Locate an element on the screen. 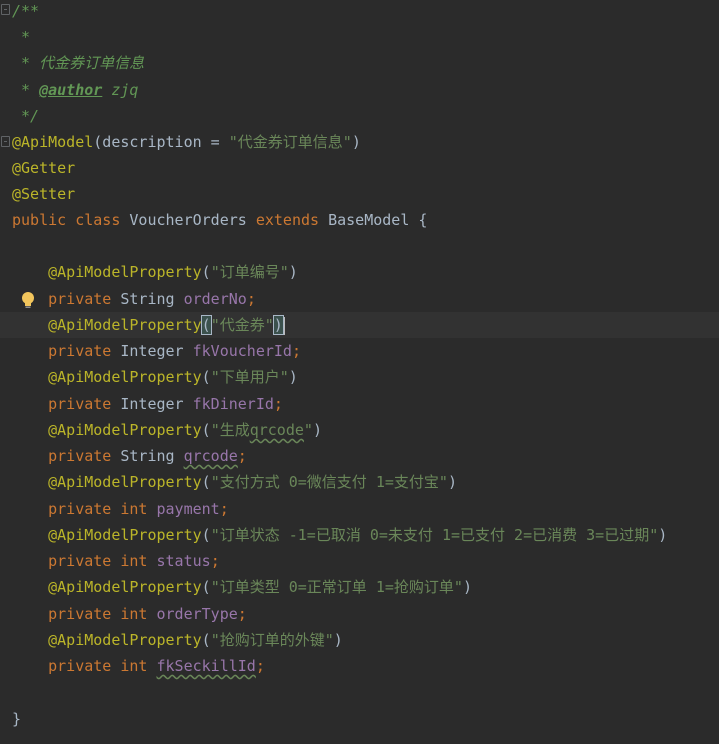  doc-comment-description: * 代金券订单信息 is located at coordinates (78, 63).